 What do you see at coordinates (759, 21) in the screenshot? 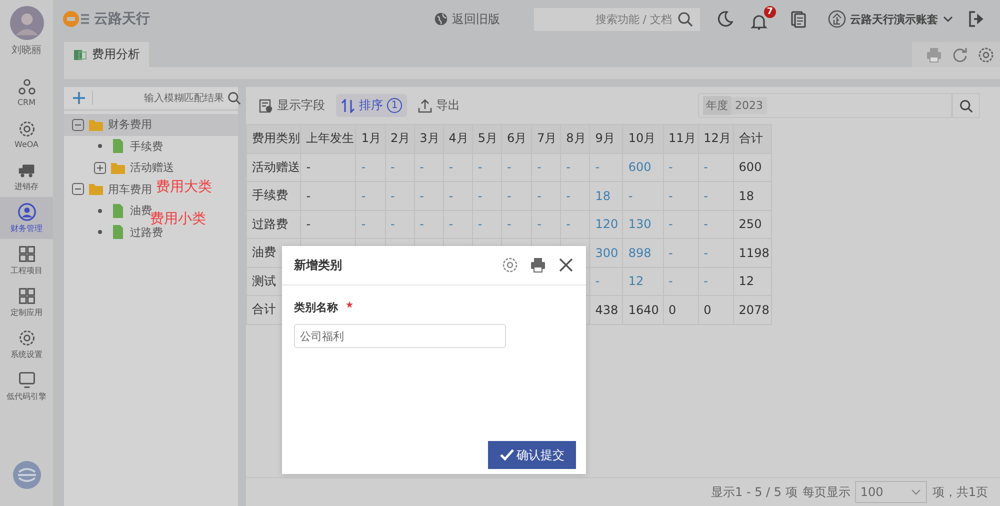
I see `bell-icon` at bounding box center [759, 21].